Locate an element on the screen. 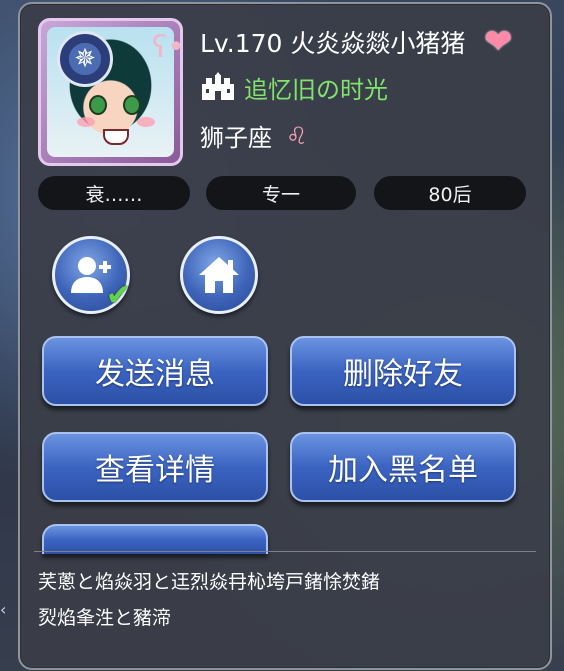 The height and width of the screenshot is (671, 564). signature-text: 芺蔥と焰焱羽と迋烈焱冄杺垮戸鍺悇焚鍺 烮焰夆泩と豬渧 is located at coordinates (283, 600).